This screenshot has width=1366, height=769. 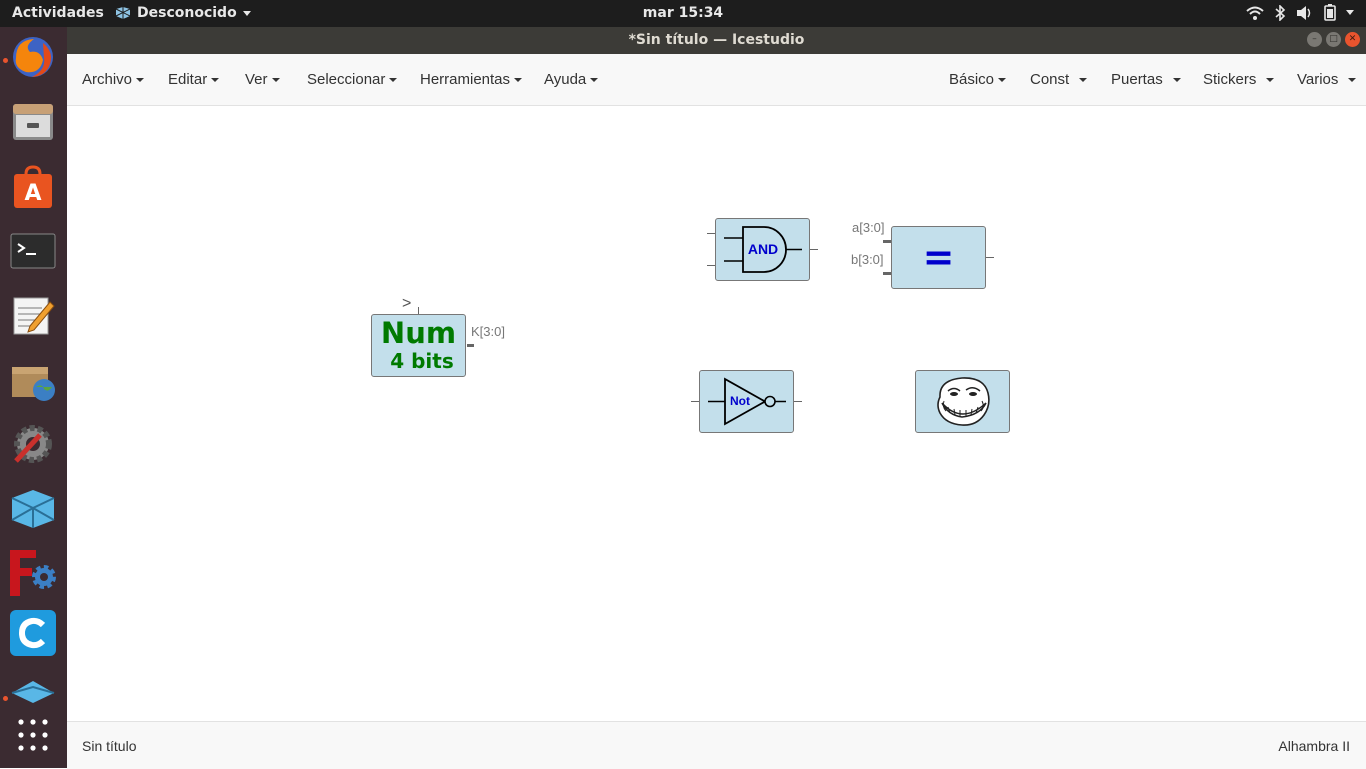 I want to click on not-gate-block: Not, so click(x=746, y=401).